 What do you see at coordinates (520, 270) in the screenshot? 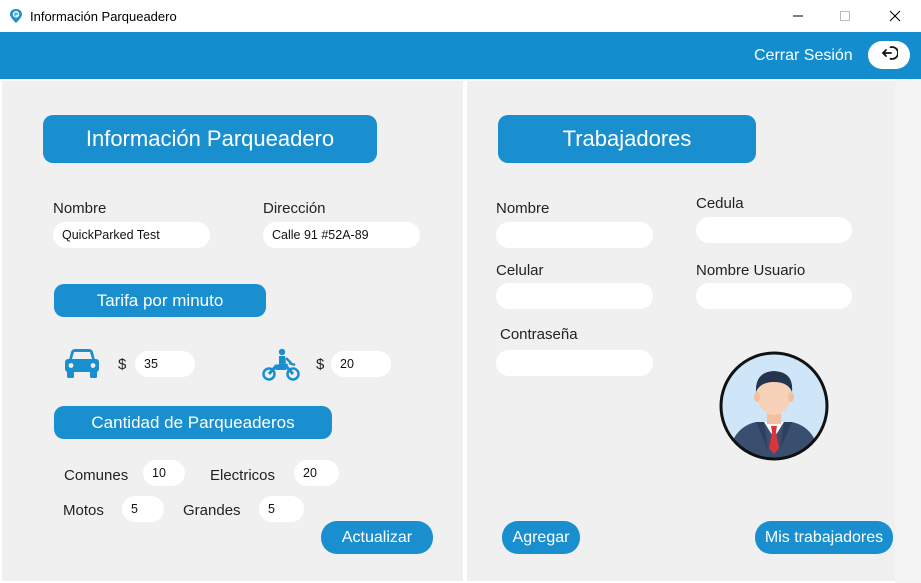
I see `worker-phone-label: Celular` at bounding box center [520, 270].